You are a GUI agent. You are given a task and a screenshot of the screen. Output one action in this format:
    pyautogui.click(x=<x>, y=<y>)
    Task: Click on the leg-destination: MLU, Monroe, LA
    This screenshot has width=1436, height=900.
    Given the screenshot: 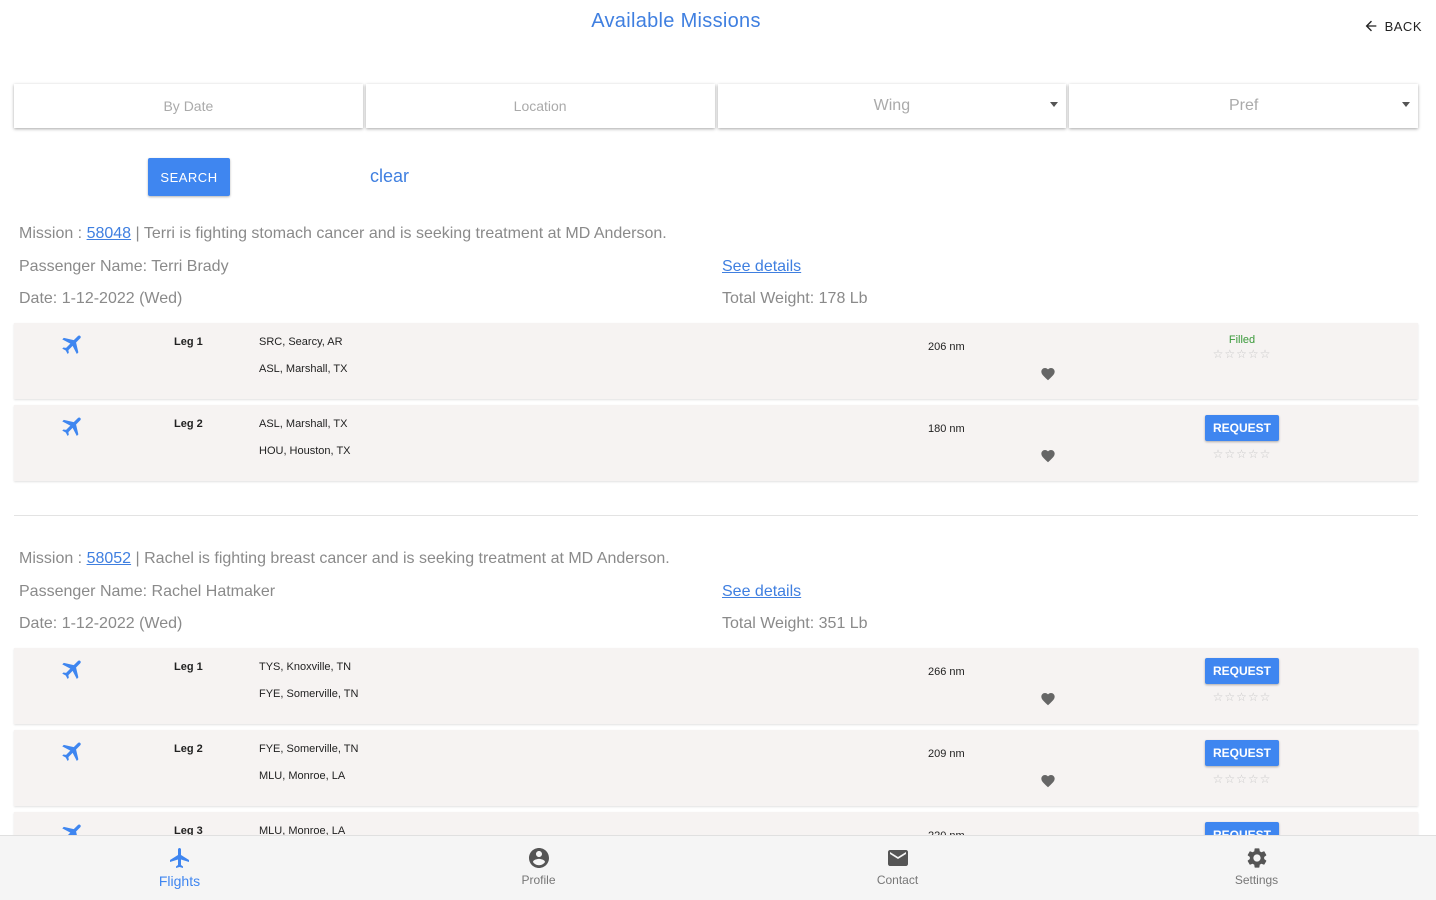 What is the action you would take?
    pyautogui.click(x=302, y=776)
    